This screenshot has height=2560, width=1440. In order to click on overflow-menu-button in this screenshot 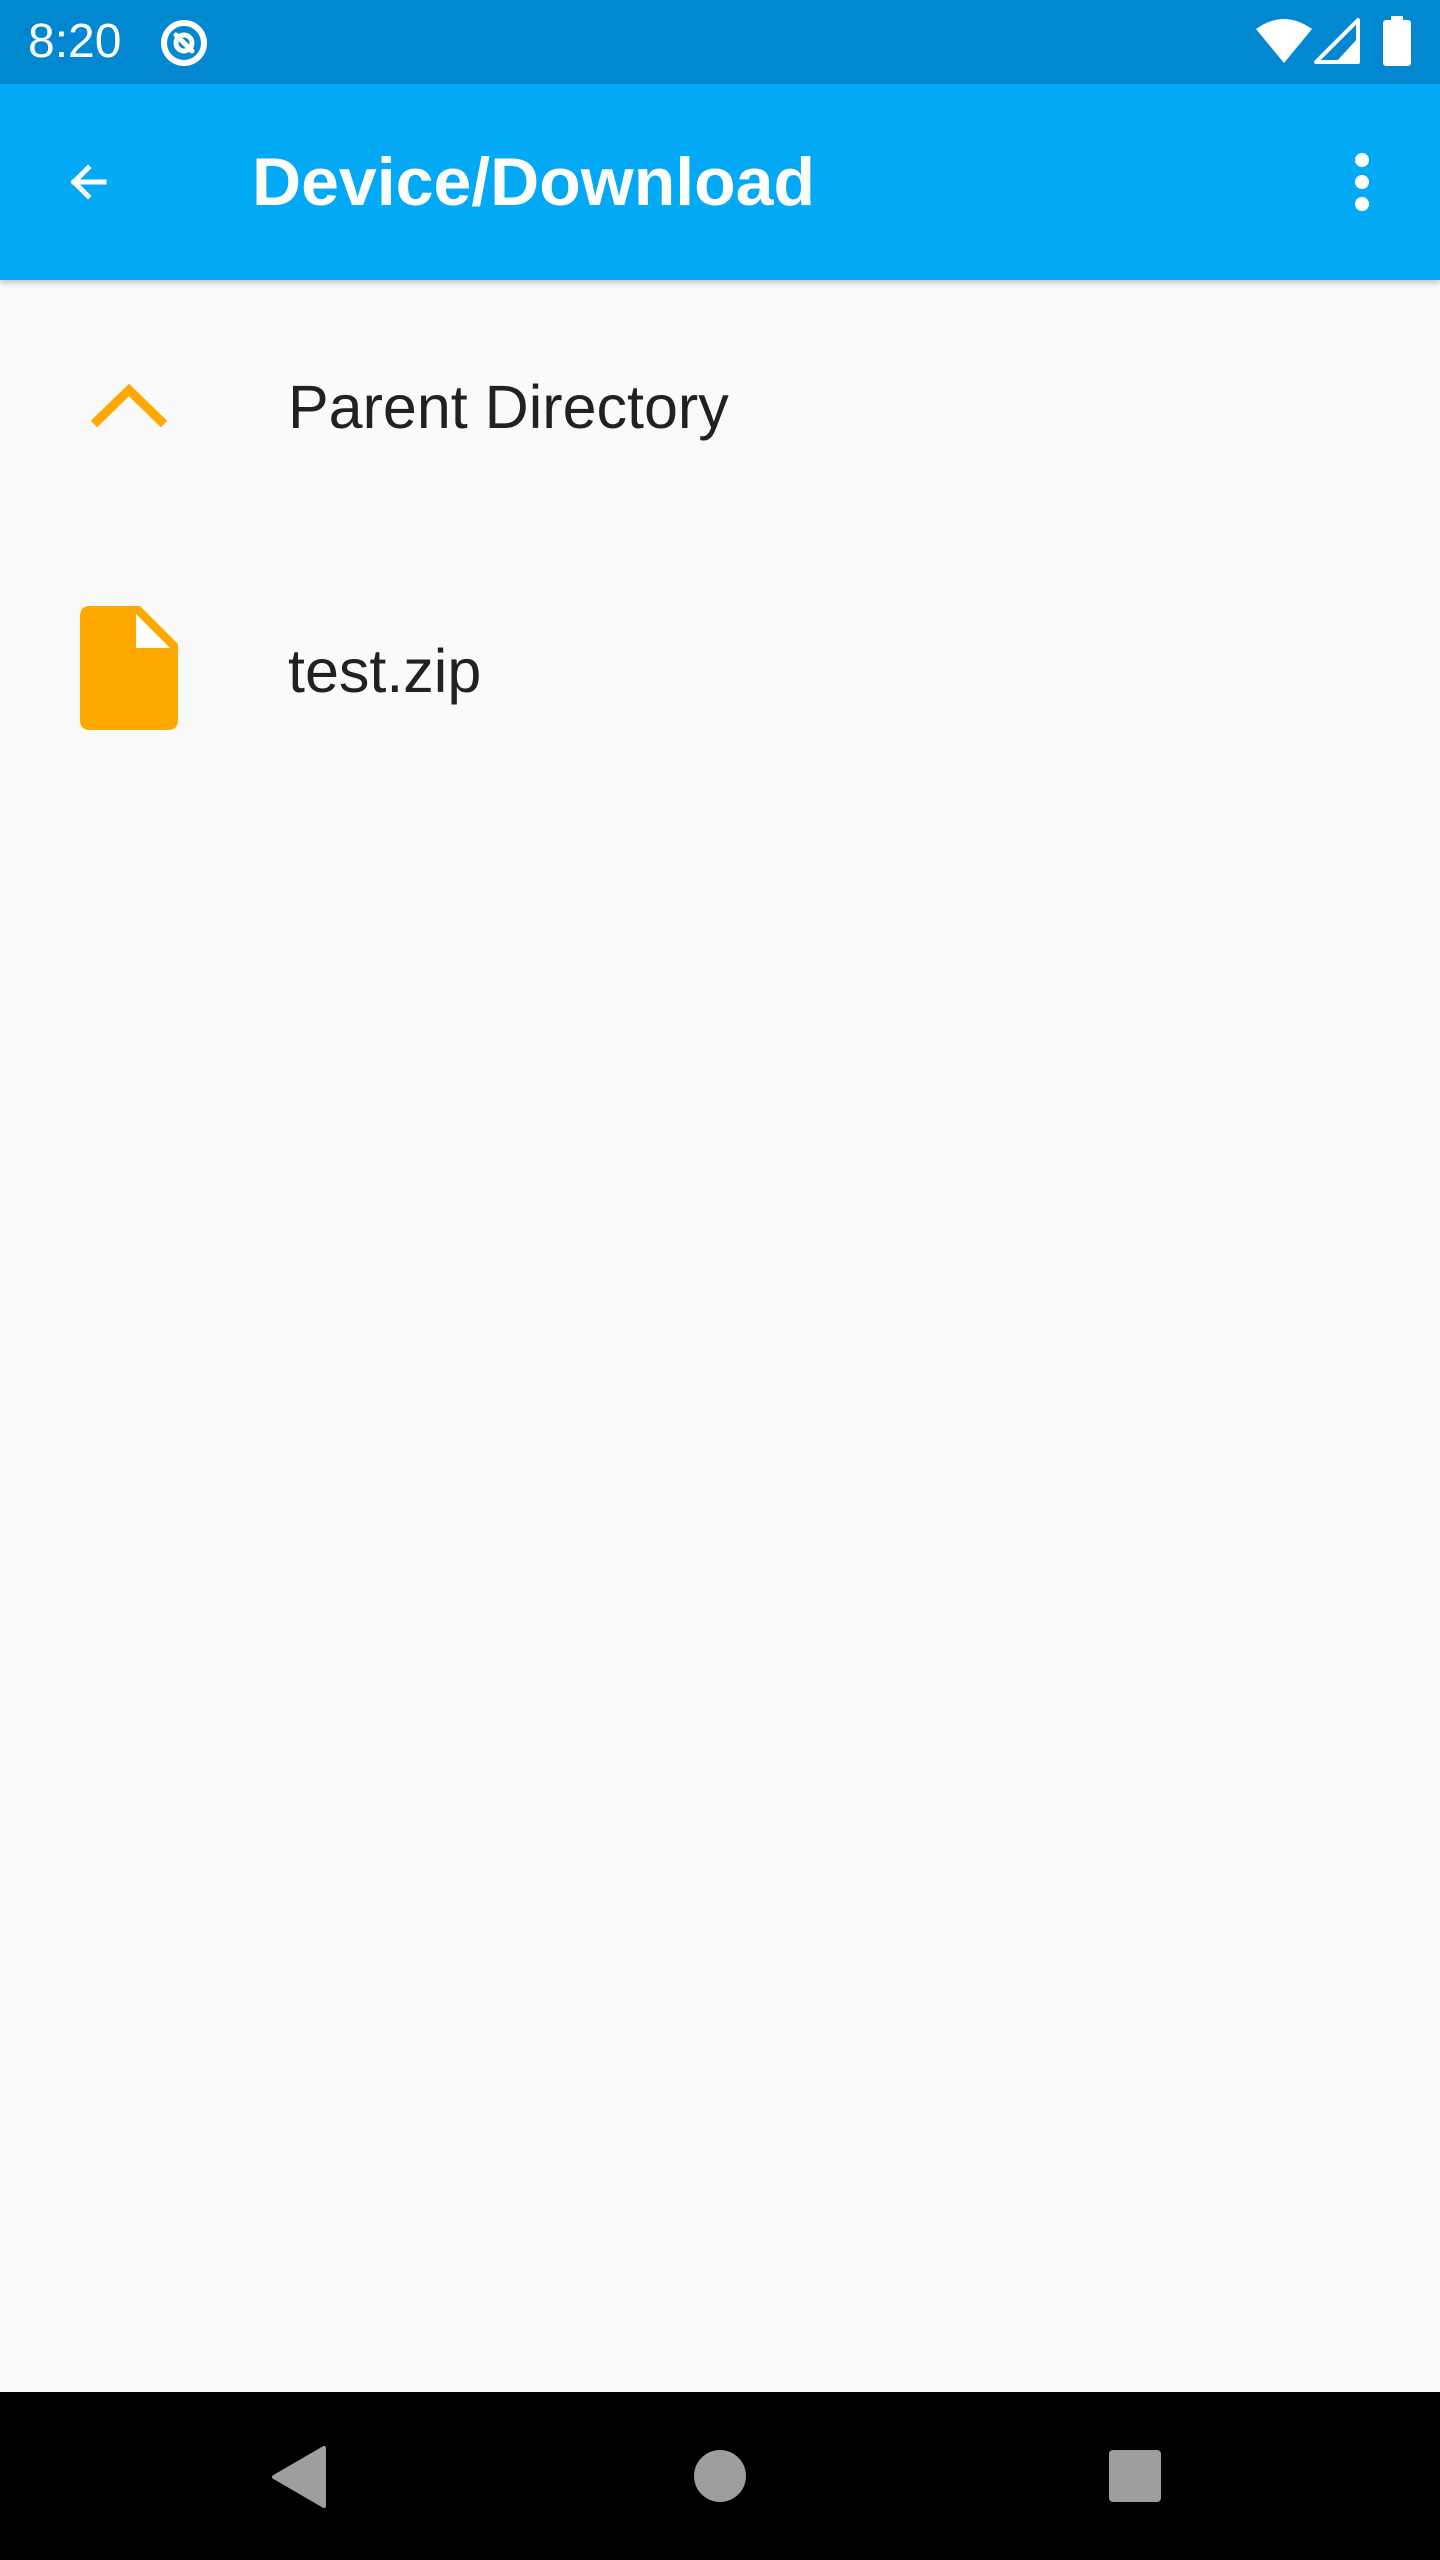, I will do `click(1362, 182)`.